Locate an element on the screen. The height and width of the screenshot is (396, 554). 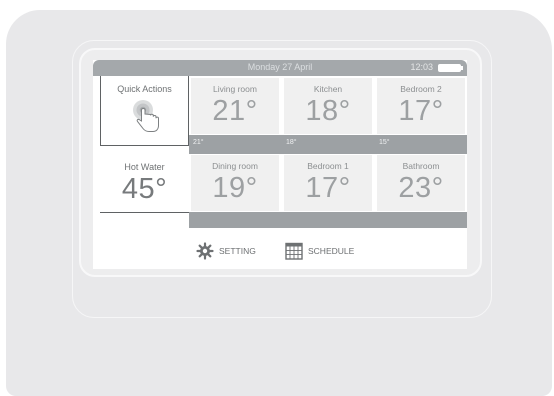
room-name: Bedroom 1 is located at coordinates (328, 166).